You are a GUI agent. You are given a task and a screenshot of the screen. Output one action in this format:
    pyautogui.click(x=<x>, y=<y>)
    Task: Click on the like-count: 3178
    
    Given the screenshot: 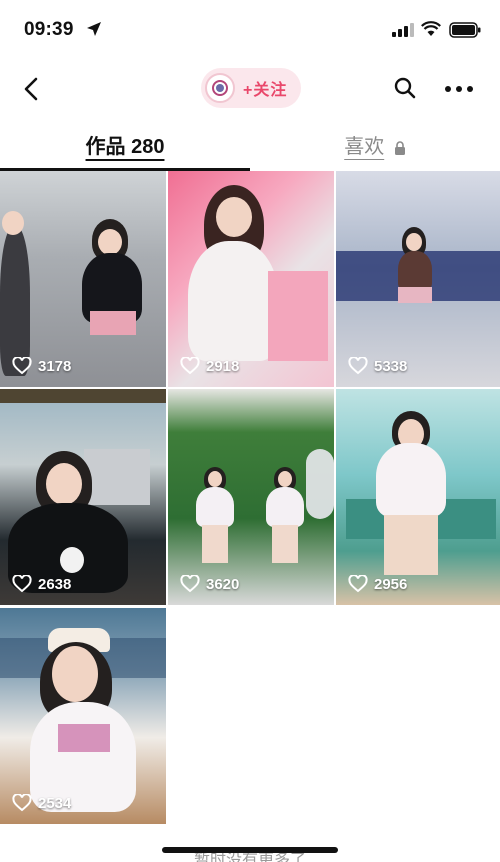 What is the action you would take?
    pyautogui.click(x=41, y=366)
    